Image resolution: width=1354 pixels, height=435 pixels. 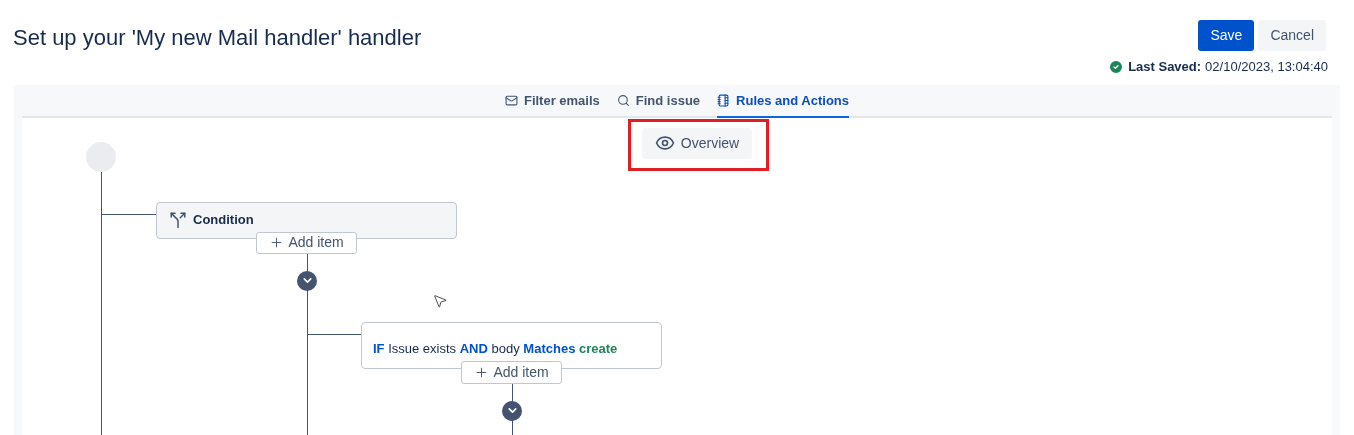 I want to click on notebook-icon, so click(x=724, y=101).